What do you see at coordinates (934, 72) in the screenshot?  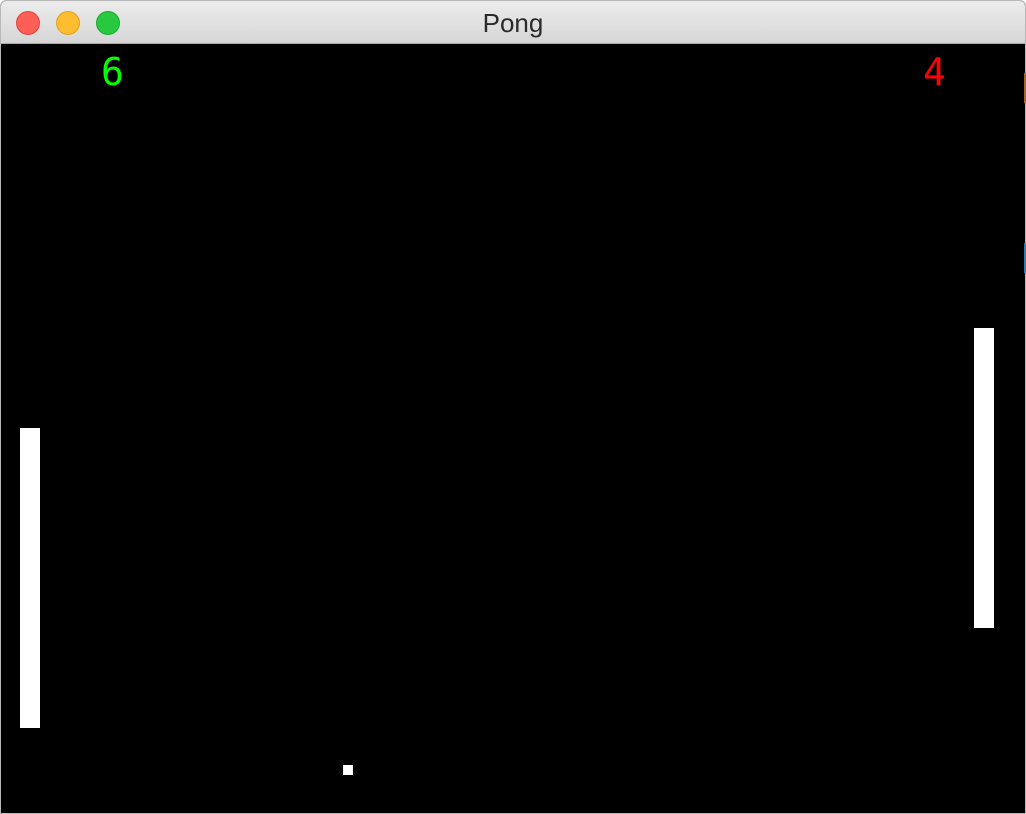 I see `right-player-score: 4` at bounding box center [934, 72].